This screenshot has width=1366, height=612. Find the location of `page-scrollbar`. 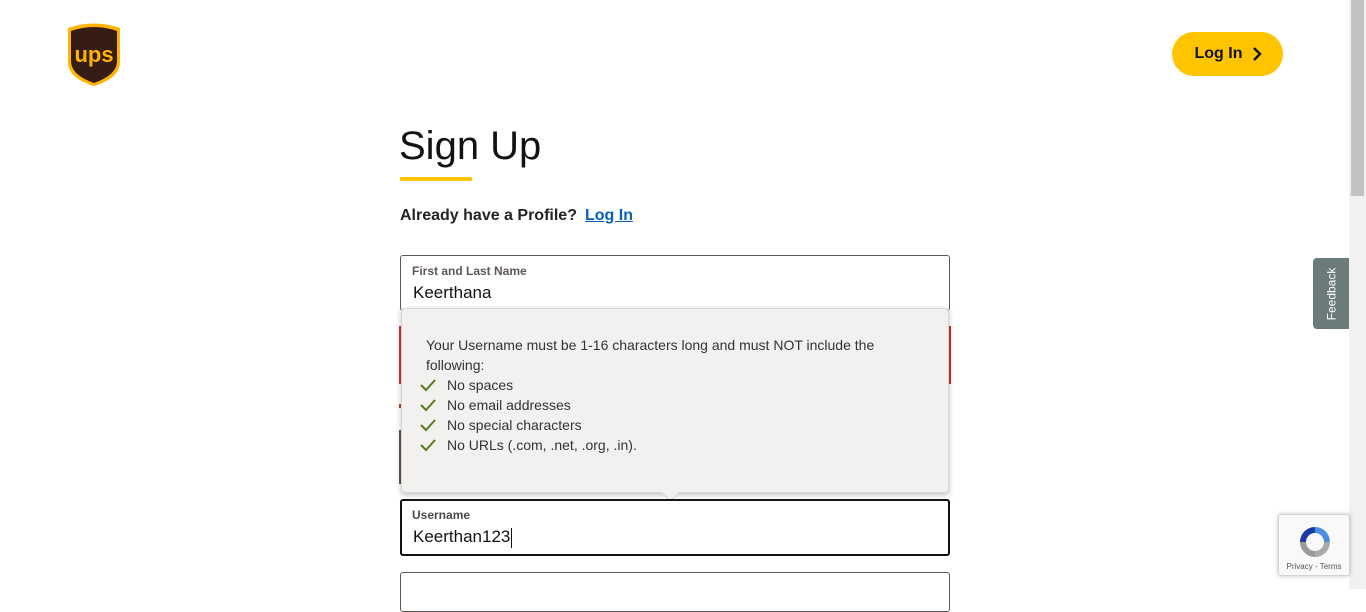

page-scrollbar is located at coordinates (1357, 294).